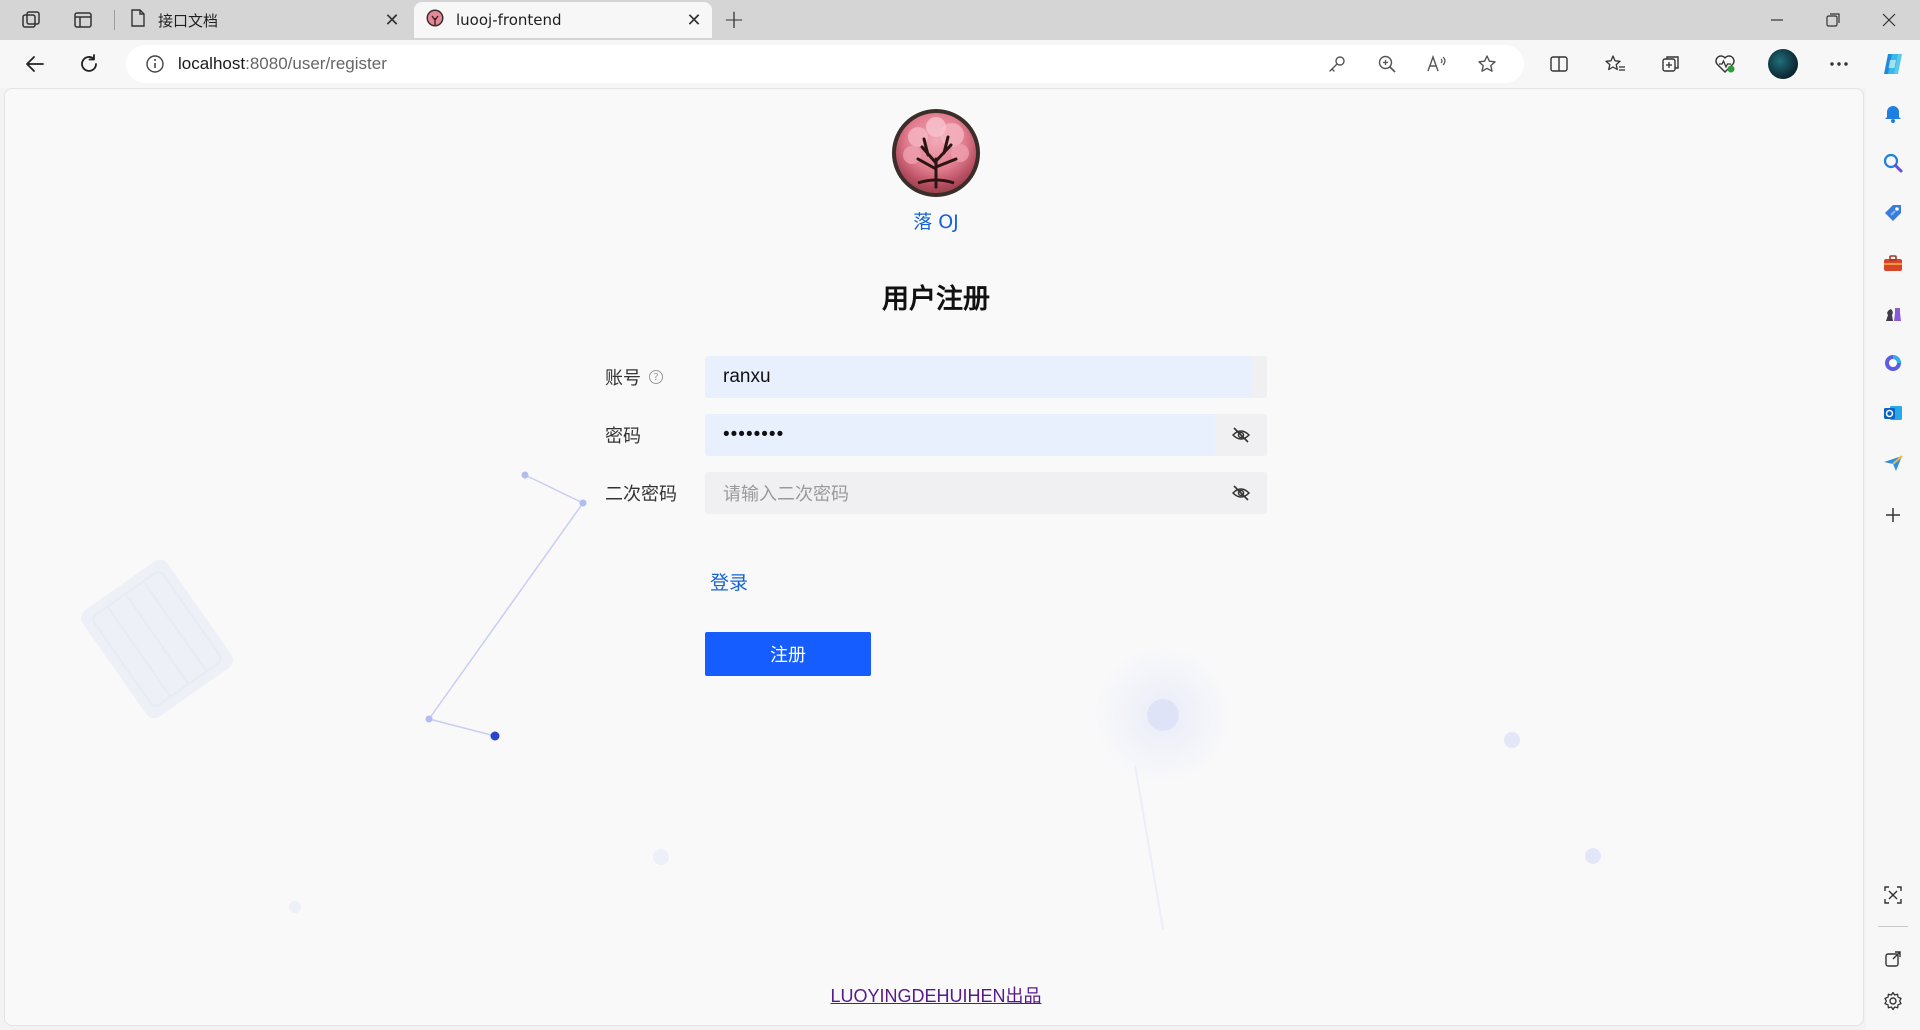 The width and height of the screenshot is (1920, 1030). I want to click on confirm-password-placeholder: 请输入二次密码, so click(786, 494).